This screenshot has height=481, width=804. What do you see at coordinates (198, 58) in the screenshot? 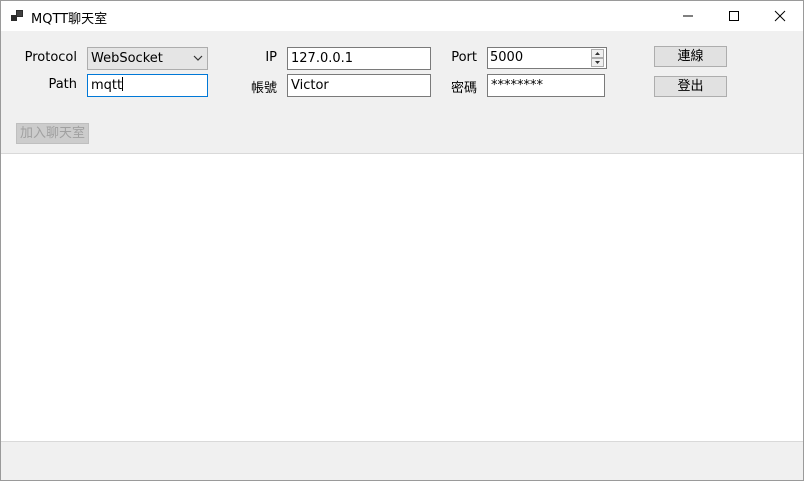
I see `chevron-down-icon` at bounding box center [198, 58].